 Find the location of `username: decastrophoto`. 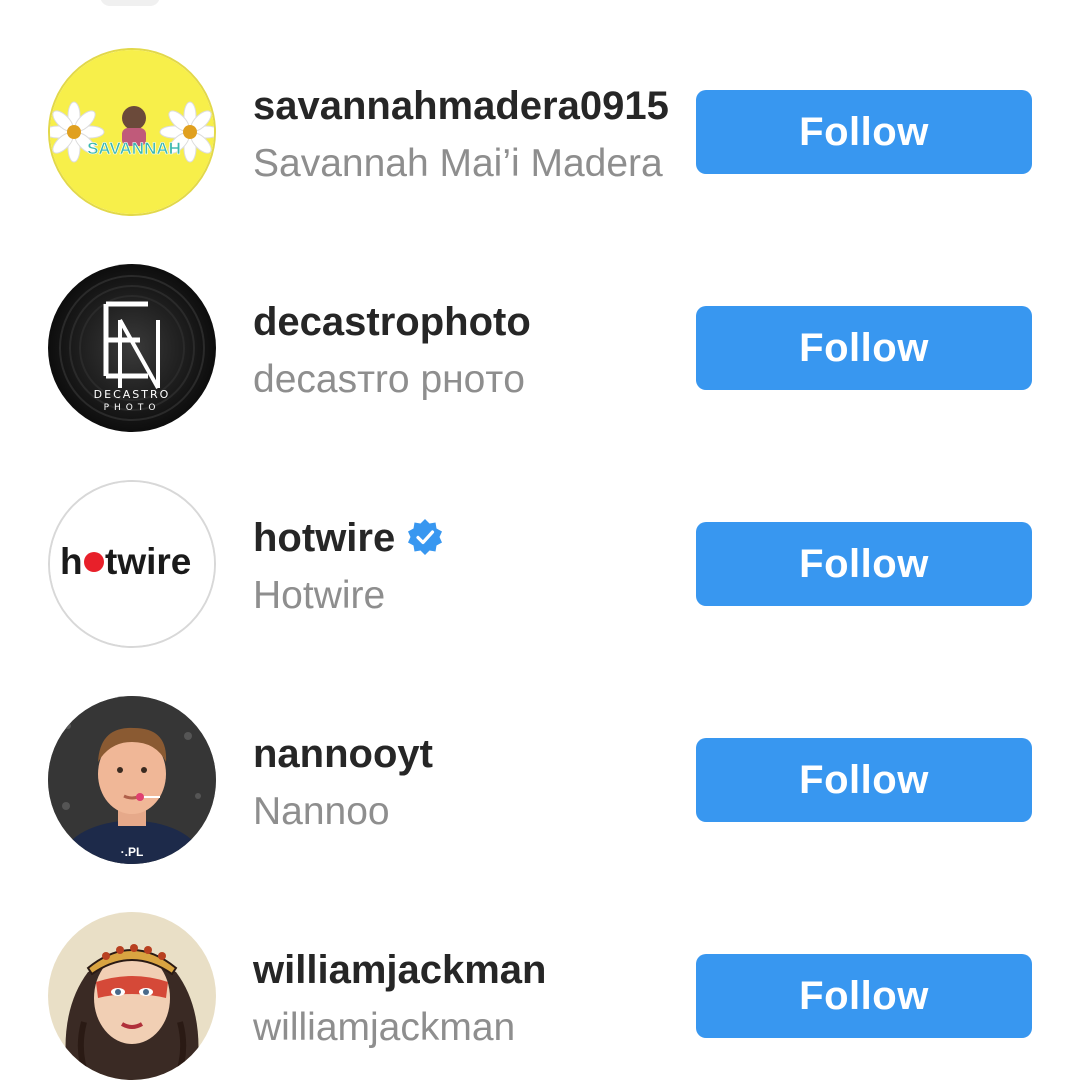

username: decastrophoto is located at coordinates (392, 322).